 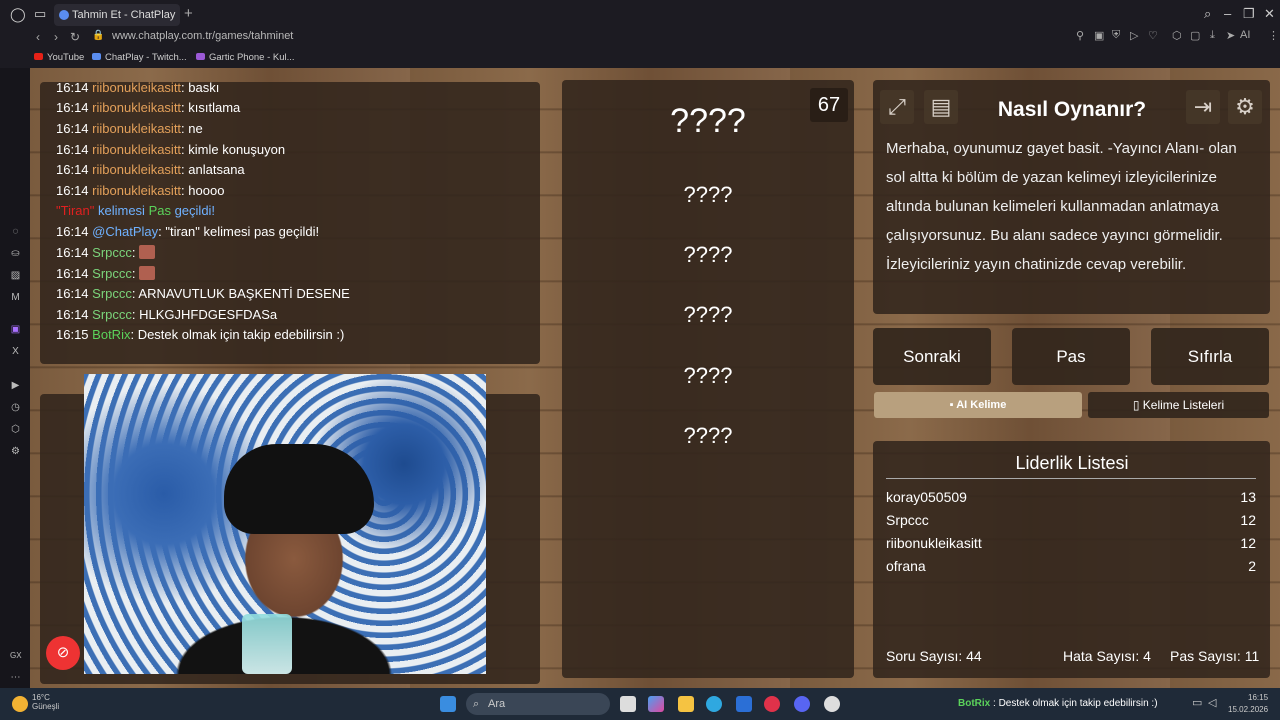 I want to click on chat-message: 16:14 riibonukleikasitt: baskı, so click(x=138, y=88).